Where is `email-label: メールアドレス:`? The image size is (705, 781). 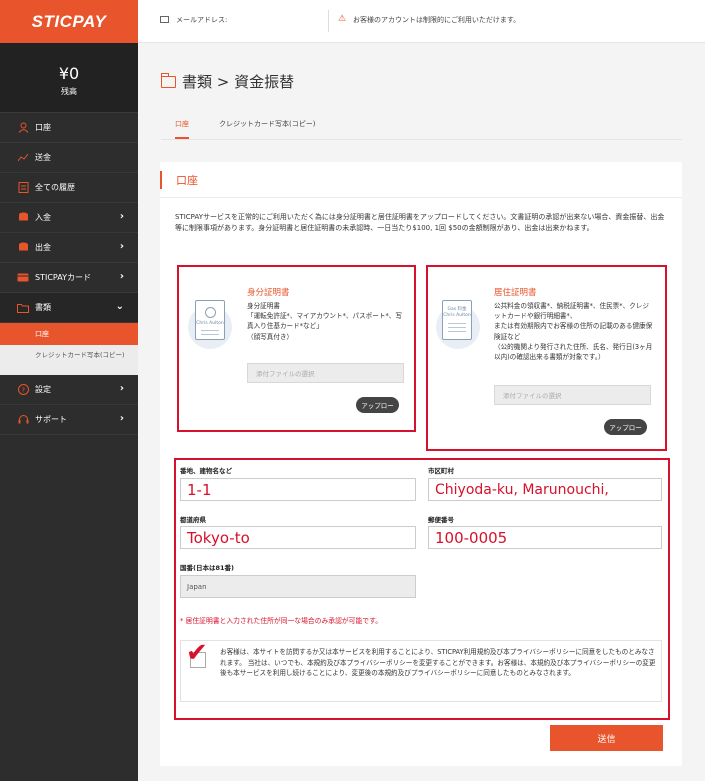
email-label: メールアドレス: is located at coordinates (202, 20).